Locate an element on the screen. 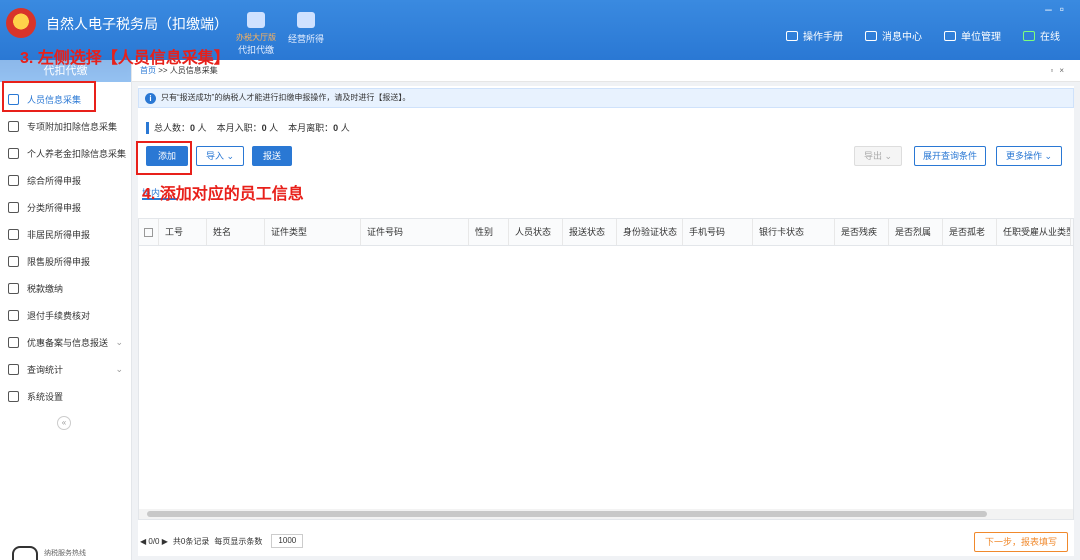 This screenshot has width=1080, height=560. scrollbar-thumb is located at coordinates (567, 514).